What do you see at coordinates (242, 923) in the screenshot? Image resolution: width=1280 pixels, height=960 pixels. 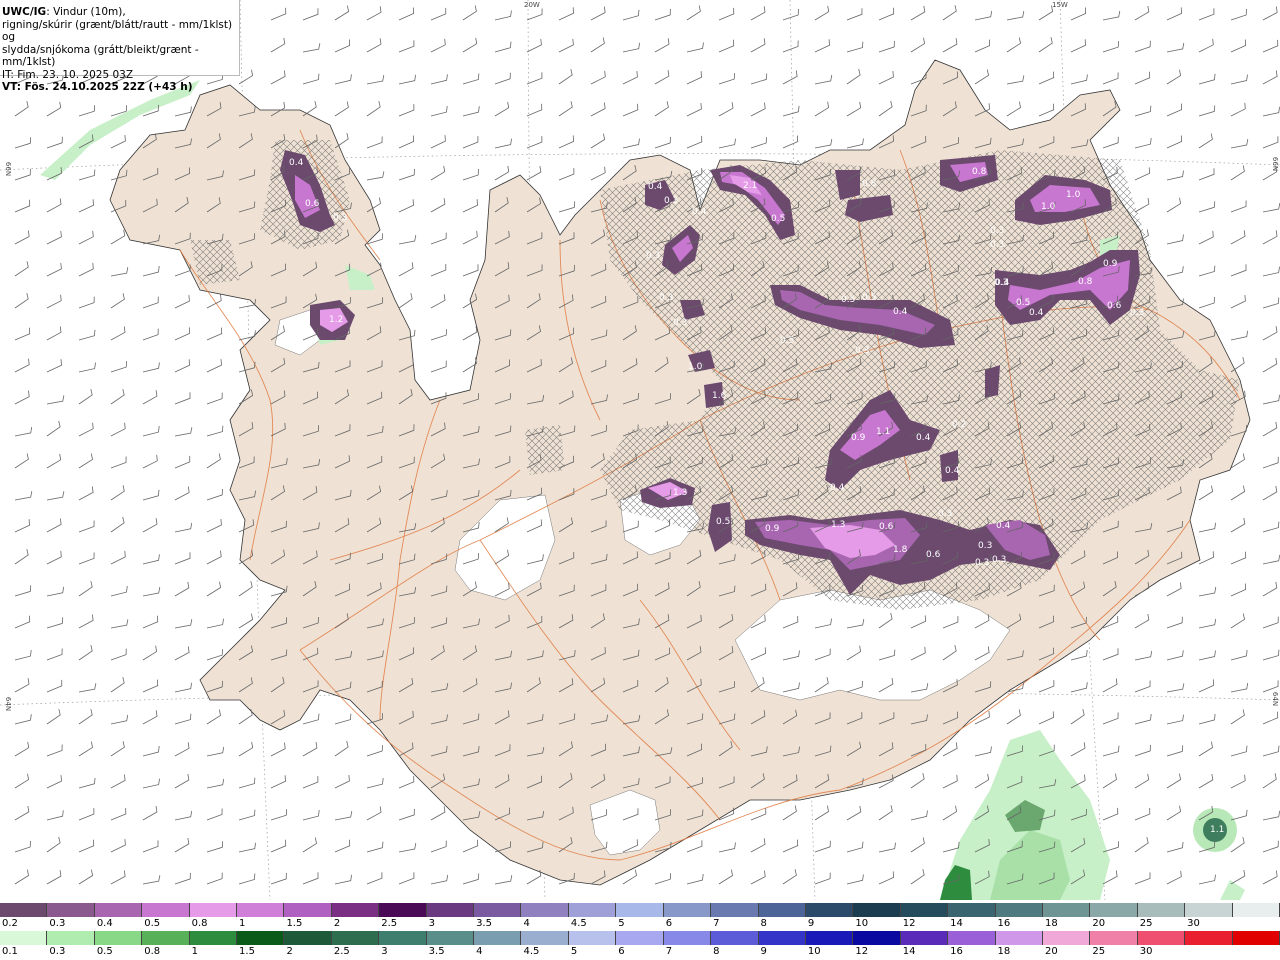 I see `snow-legend-label: 1` at bounding box center [242, 923].